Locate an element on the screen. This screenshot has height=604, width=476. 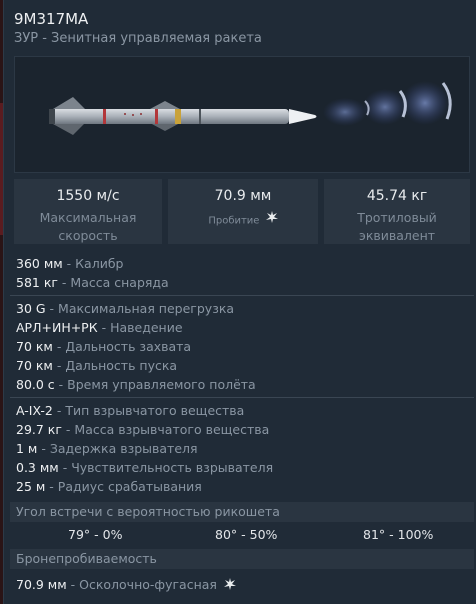
armor-penetration-value: 70.9 мм is located at coordinates (41, 584).